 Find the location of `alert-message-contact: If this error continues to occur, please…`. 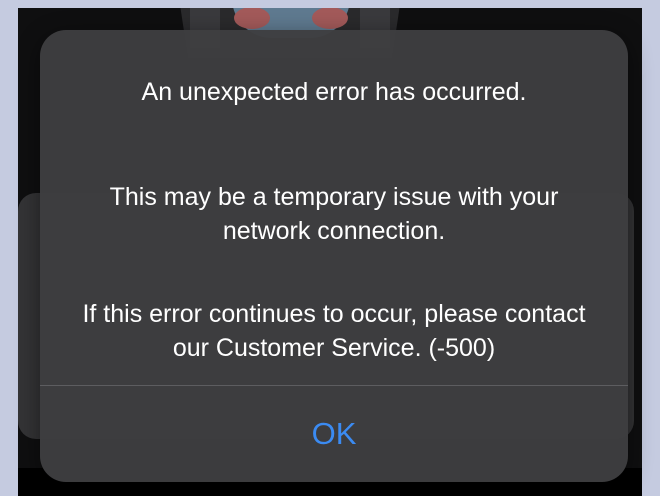

alert-message-contact: If this error continues to occur, please… is located at coordinates (334, 331).